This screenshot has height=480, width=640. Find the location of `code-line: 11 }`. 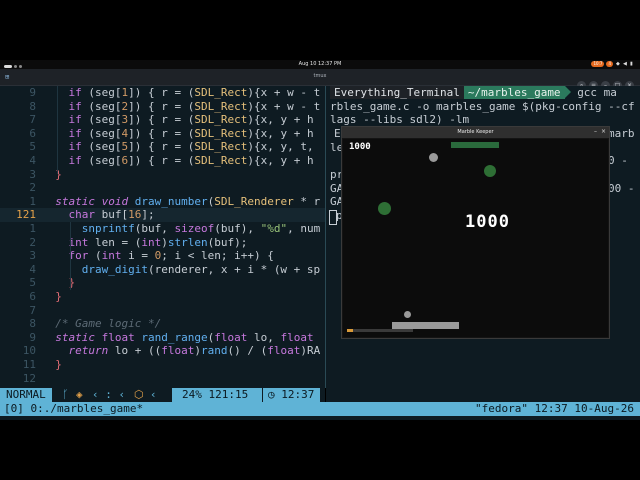

code-line: 11 } is located at coordinates (162, 365).